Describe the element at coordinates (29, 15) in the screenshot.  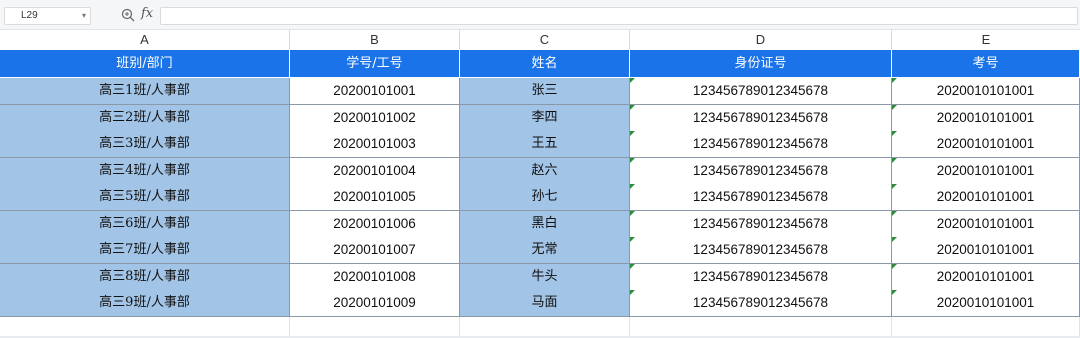
I see `cell-reference: L29` at that location.